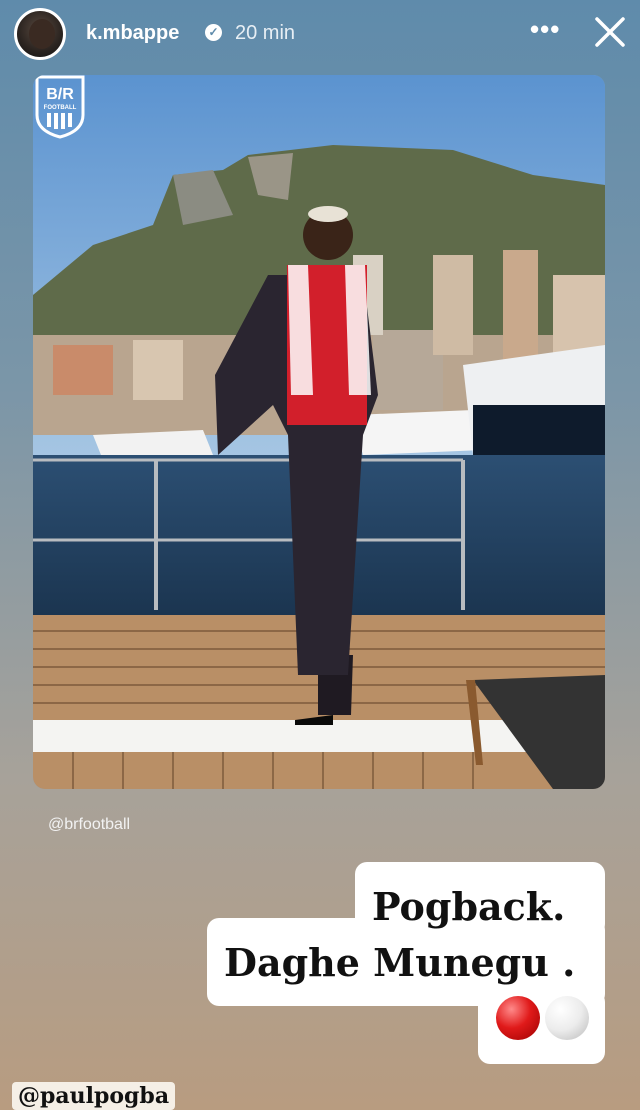 The height and width of the screenshot is (1110, 640). What do you see at coordinates (469, 906) in the screenshot?
I see `sticker-line-1: Pogback.` at bounding box center [469, 906].